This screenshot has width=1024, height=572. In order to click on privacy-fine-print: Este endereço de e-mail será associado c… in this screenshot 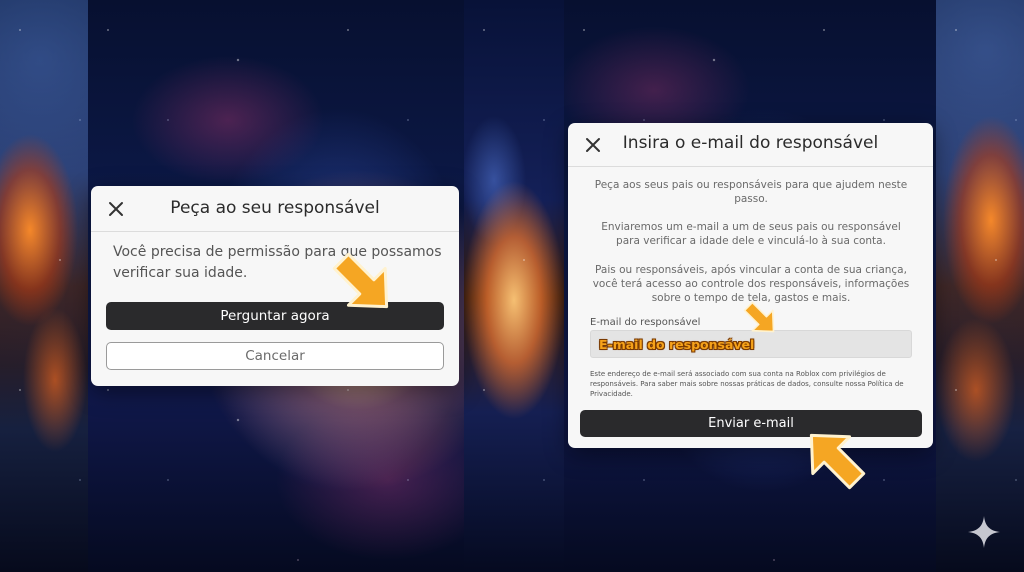, I will do `click(747, 384)`.